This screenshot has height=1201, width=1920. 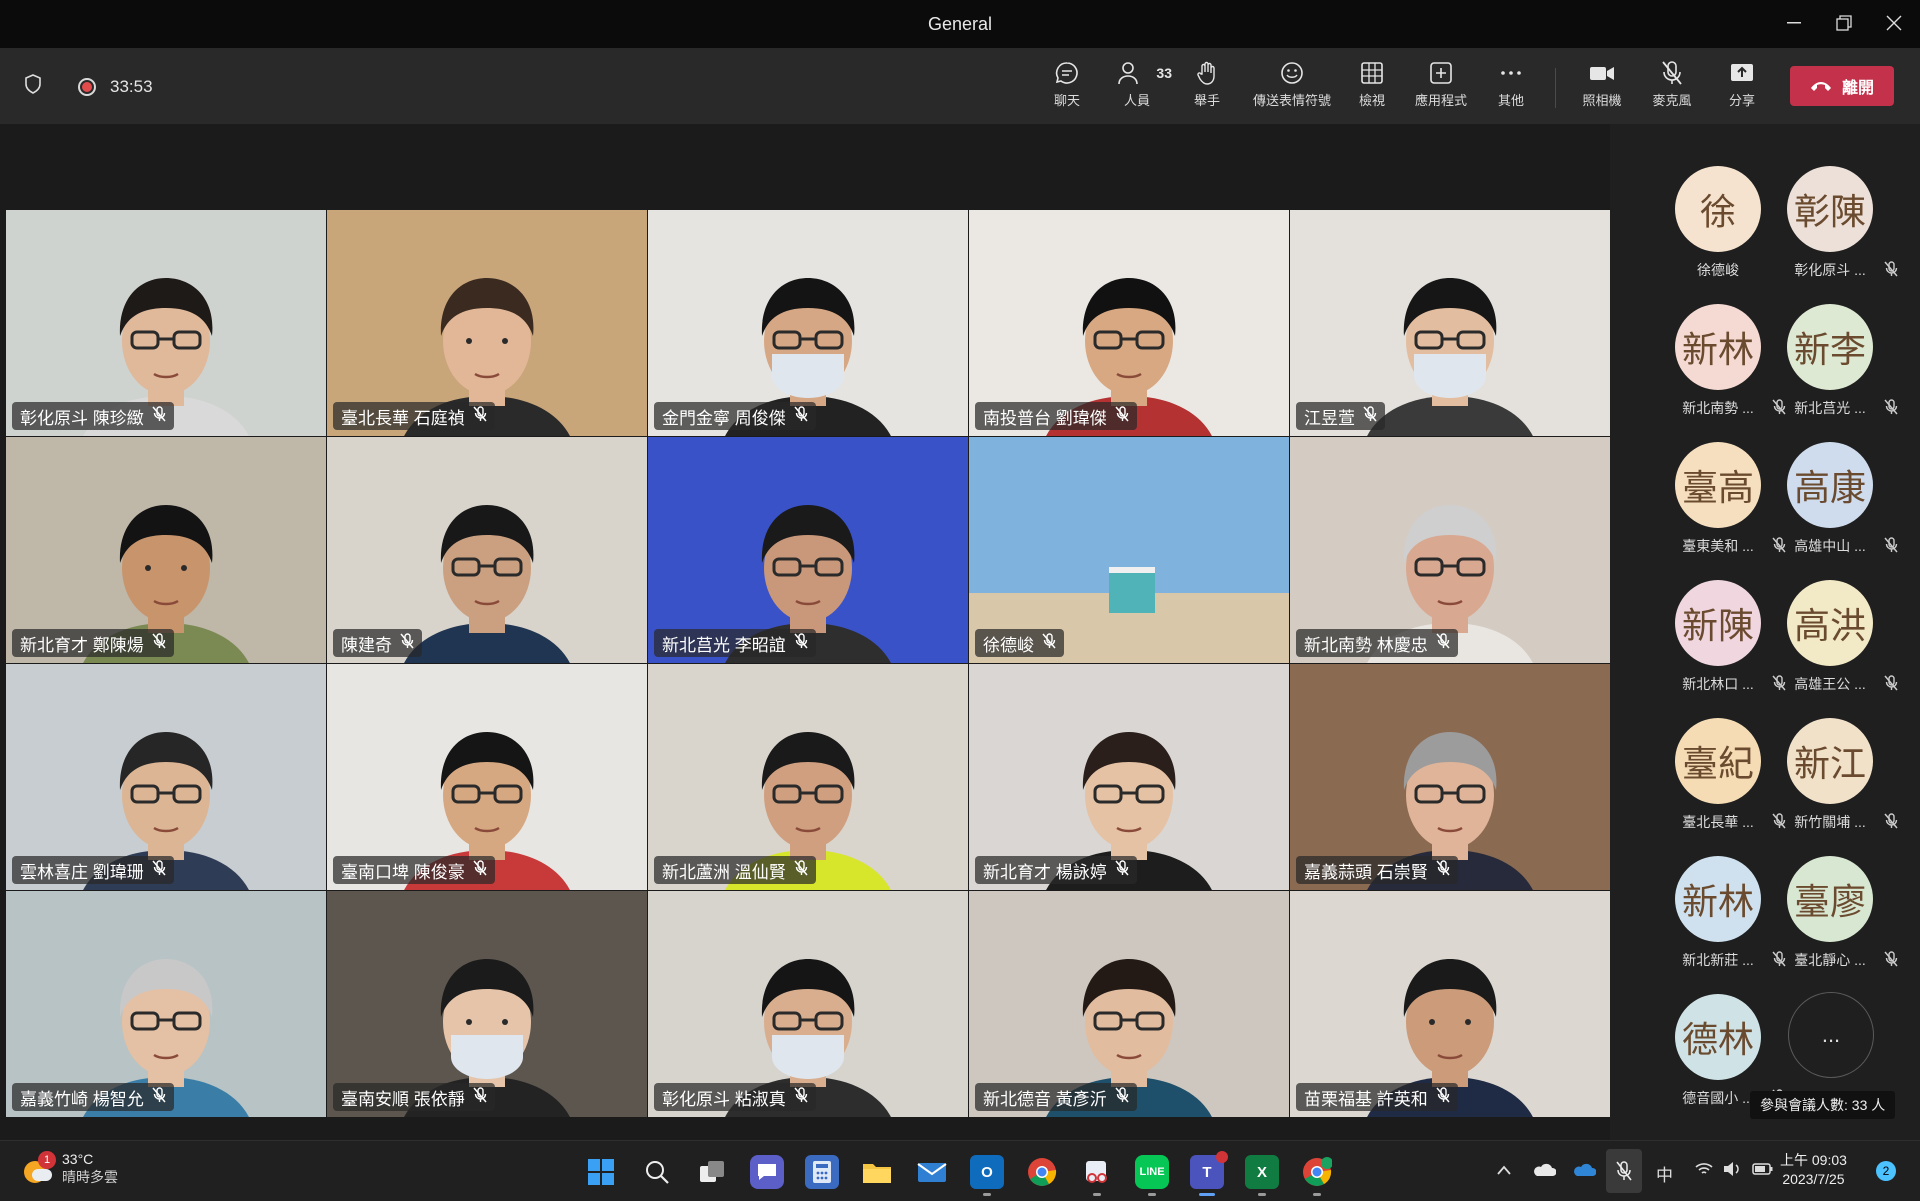 What do you see at coordinates (877, 1172) in the screenshot?
I see `file-explorer-icon` at bounding box center [877, 1172].